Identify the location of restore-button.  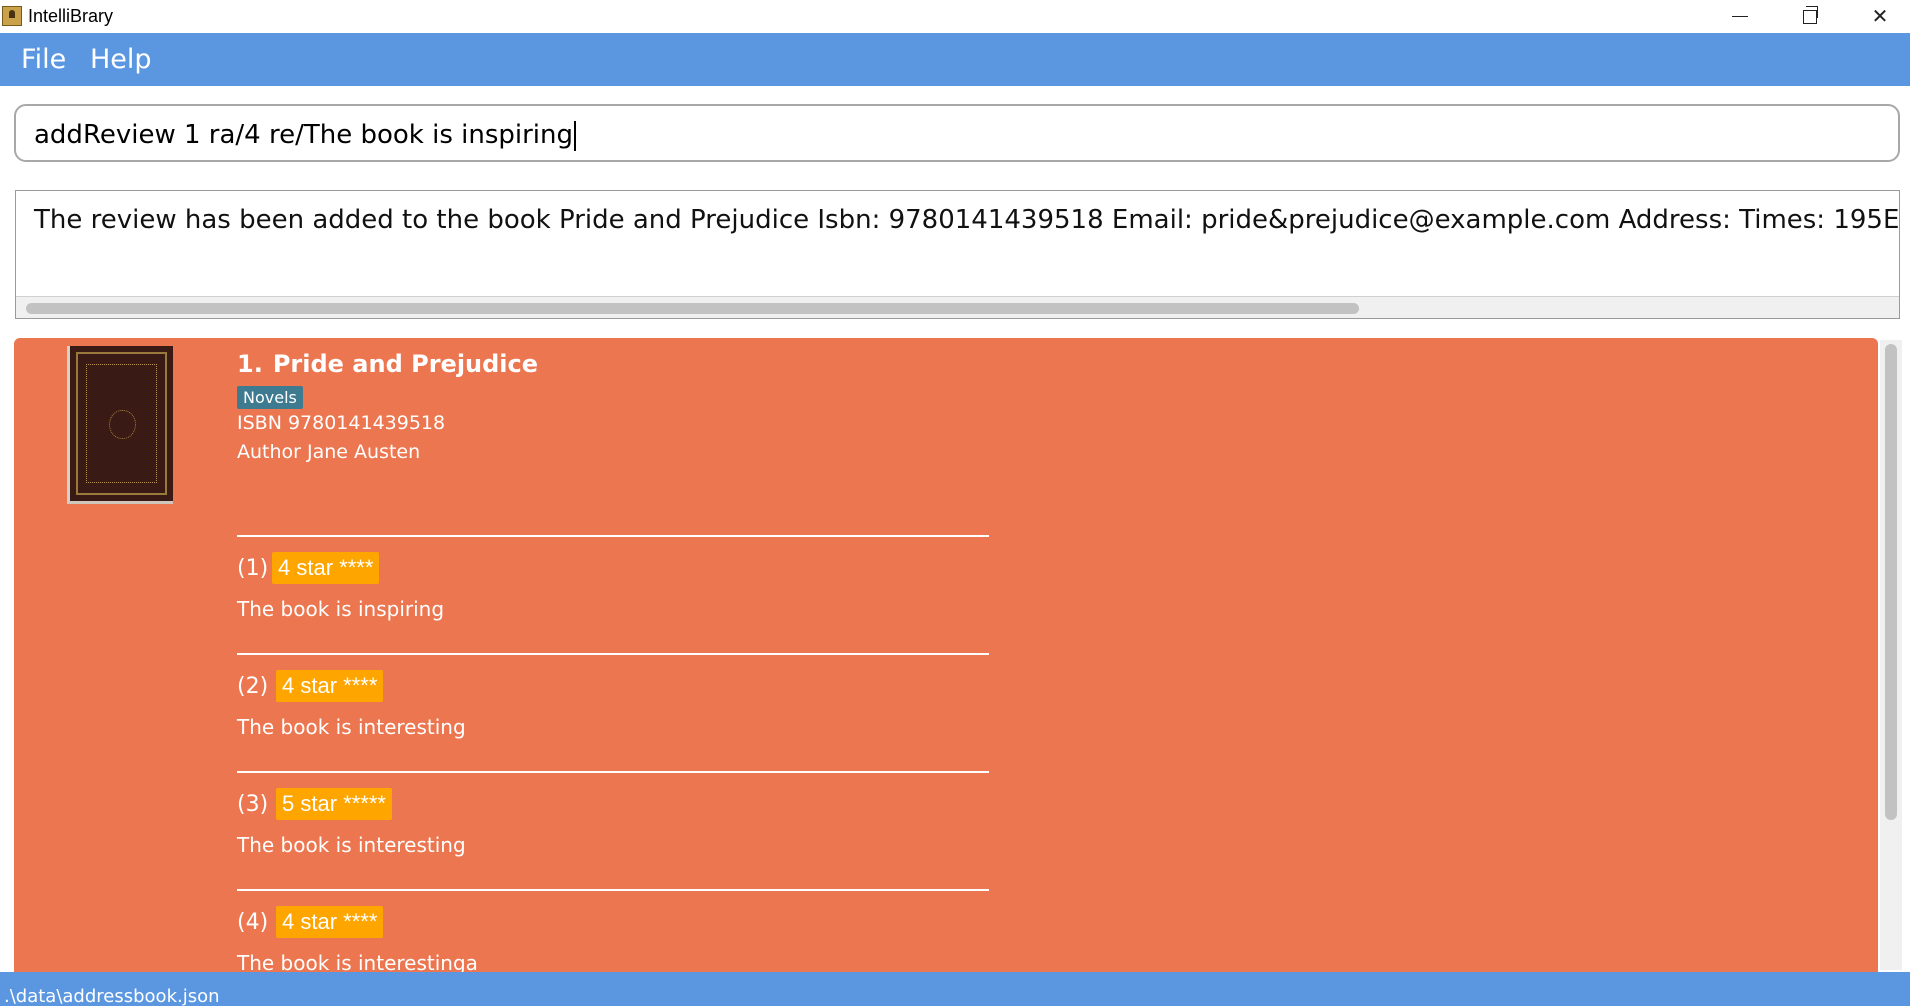
(1810, 16).